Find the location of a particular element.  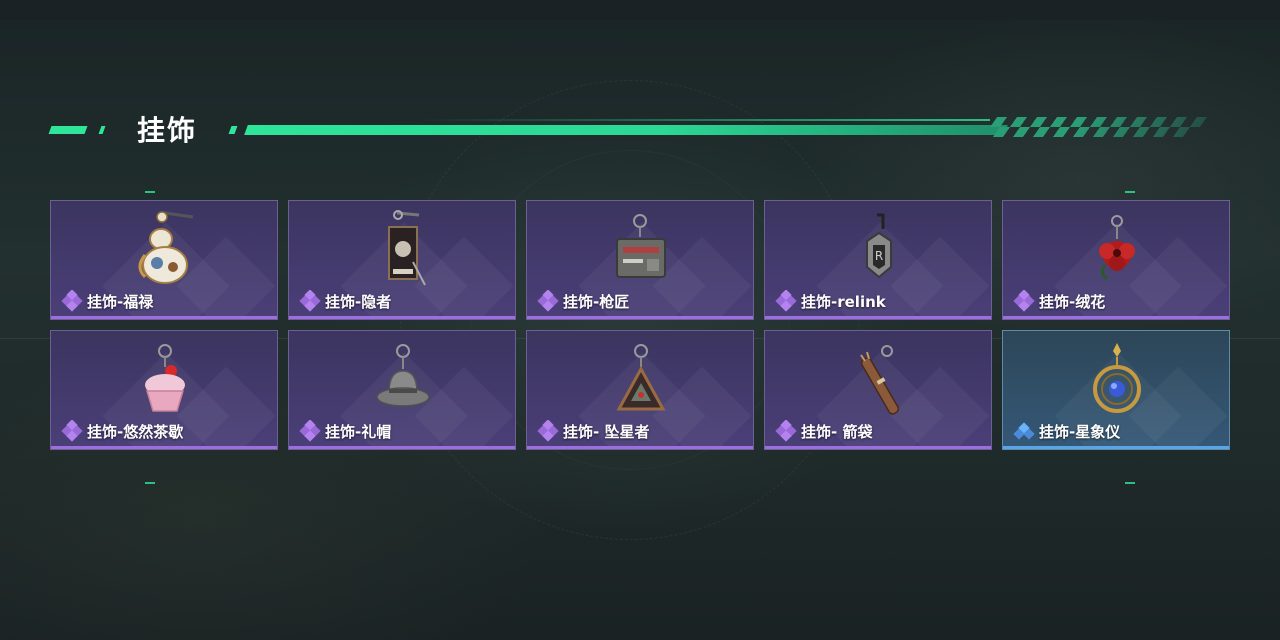

charm-card: 挂饰-隐者 is located at coordinates (402, 260).